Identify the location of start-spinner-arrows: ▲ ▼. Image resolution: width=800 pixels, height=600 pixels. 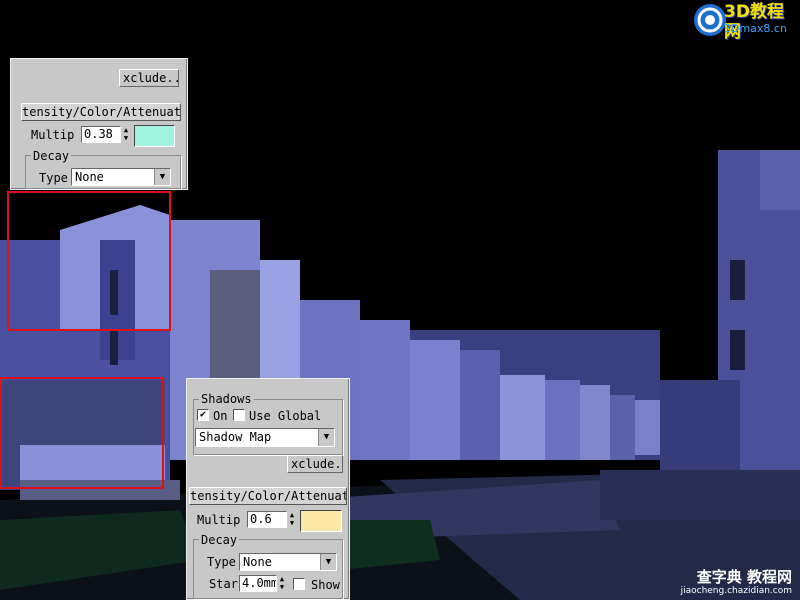
(282, 583).